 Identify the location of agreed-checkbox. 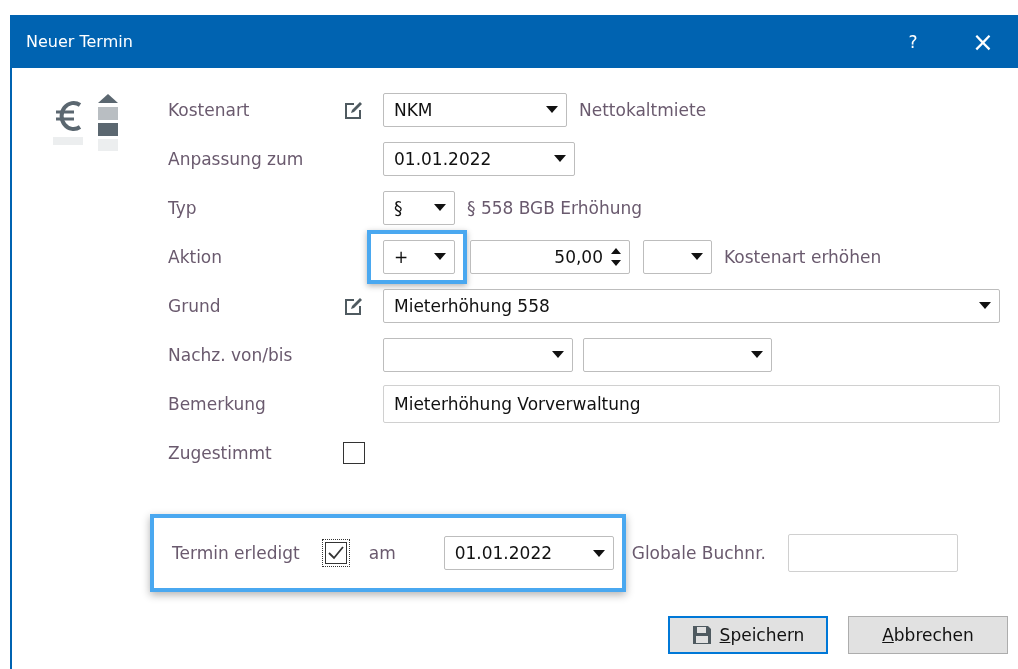
(354, 452).